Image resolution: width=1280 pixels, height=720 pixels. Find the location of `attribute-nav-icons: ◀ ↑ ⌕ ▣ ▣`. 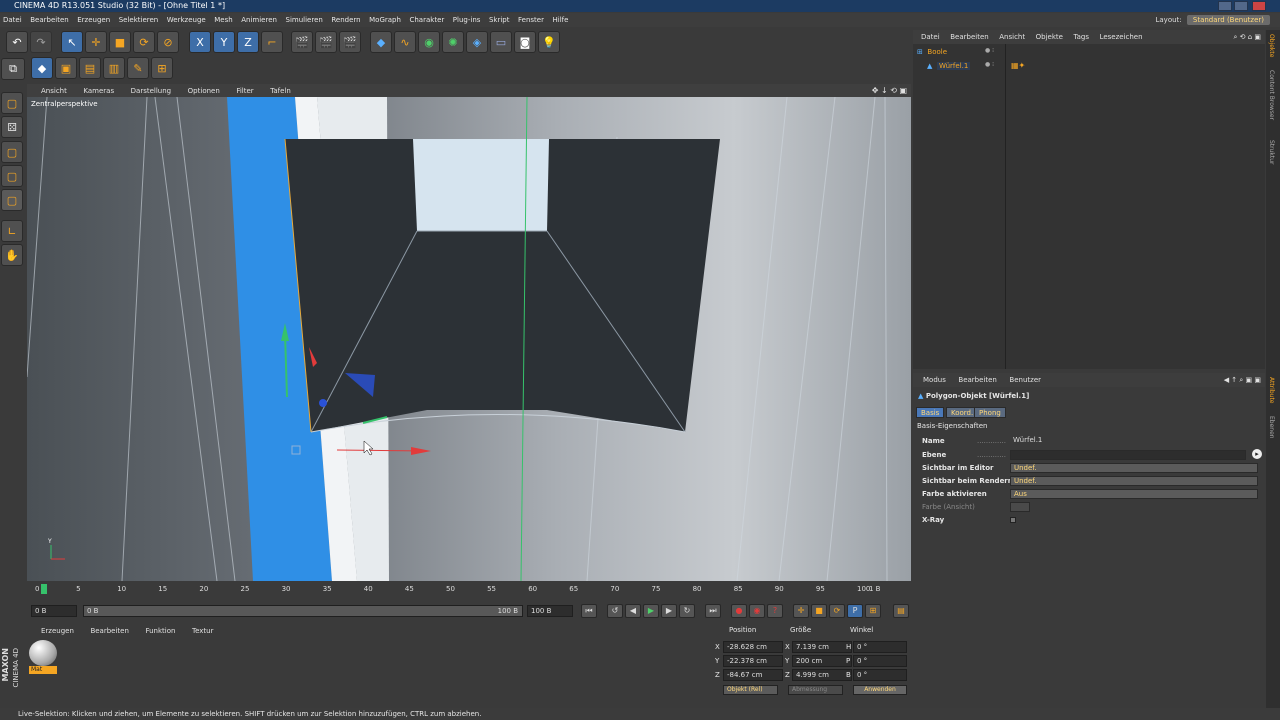

attribute-nav-icons: ◀ ↑ ⌕ ▣ ▣ is located at coordinates (1242, 380).